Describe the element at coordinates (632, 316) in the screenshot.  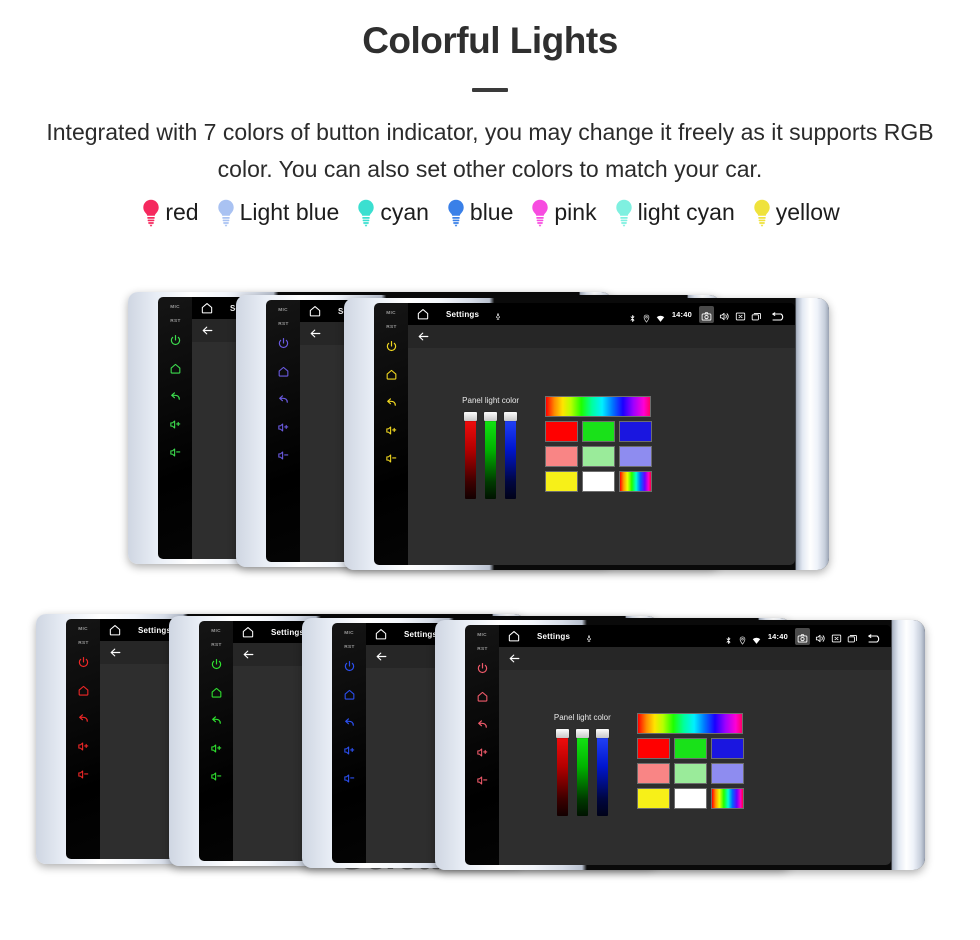
I see `bluetooth-icon` at that location.